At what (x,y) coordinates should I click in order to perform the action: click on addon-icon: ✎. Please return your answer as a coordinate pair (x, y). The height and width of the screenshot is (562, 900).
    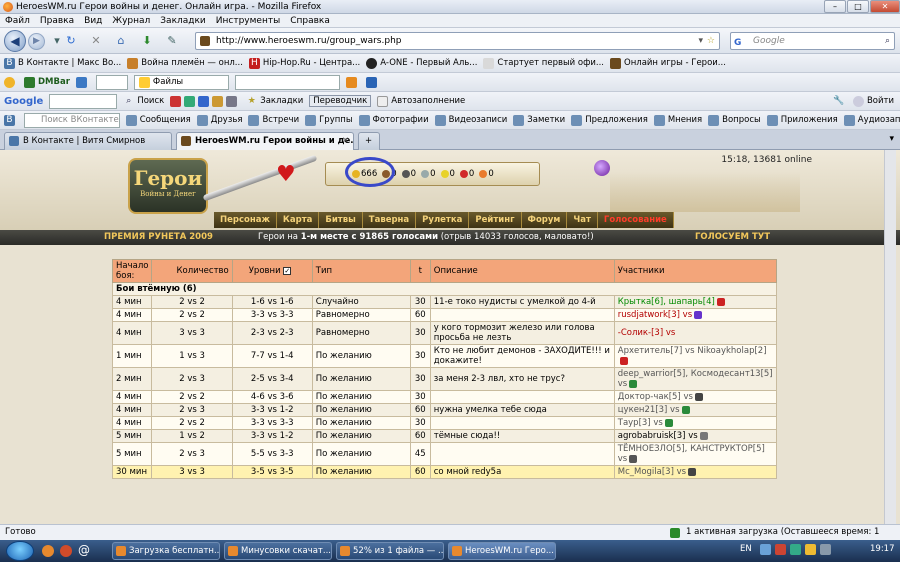
    Looking at the image, I should click on (172, 41).